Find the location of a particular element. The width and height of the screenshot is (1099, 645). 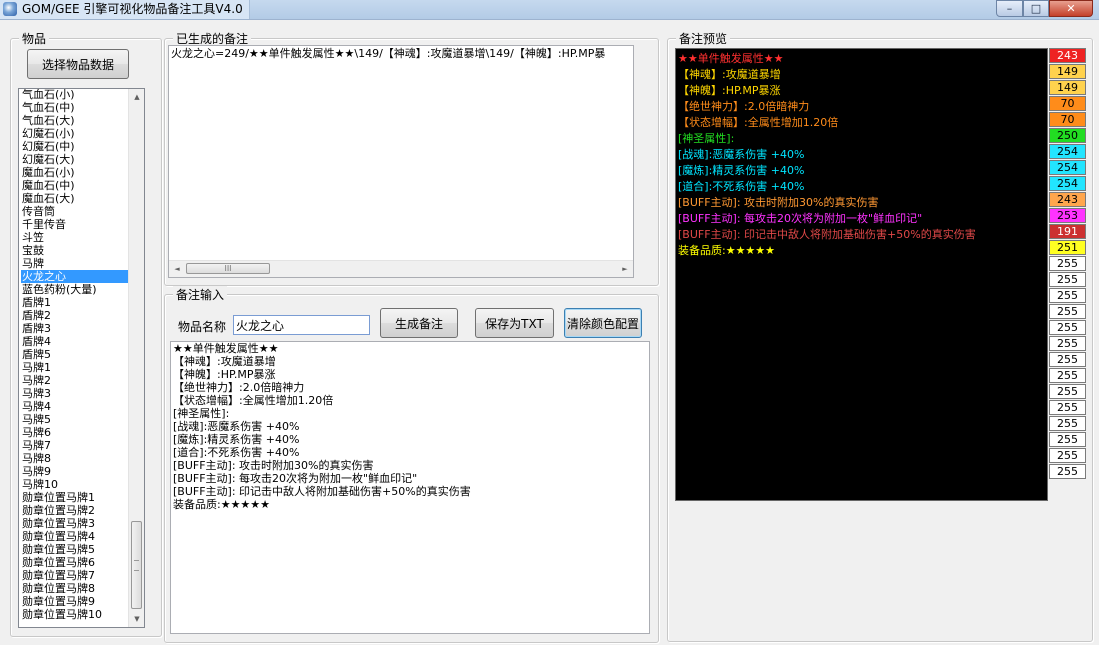

window-controls: – □ ✕ is located at coordinates (1044, 8).